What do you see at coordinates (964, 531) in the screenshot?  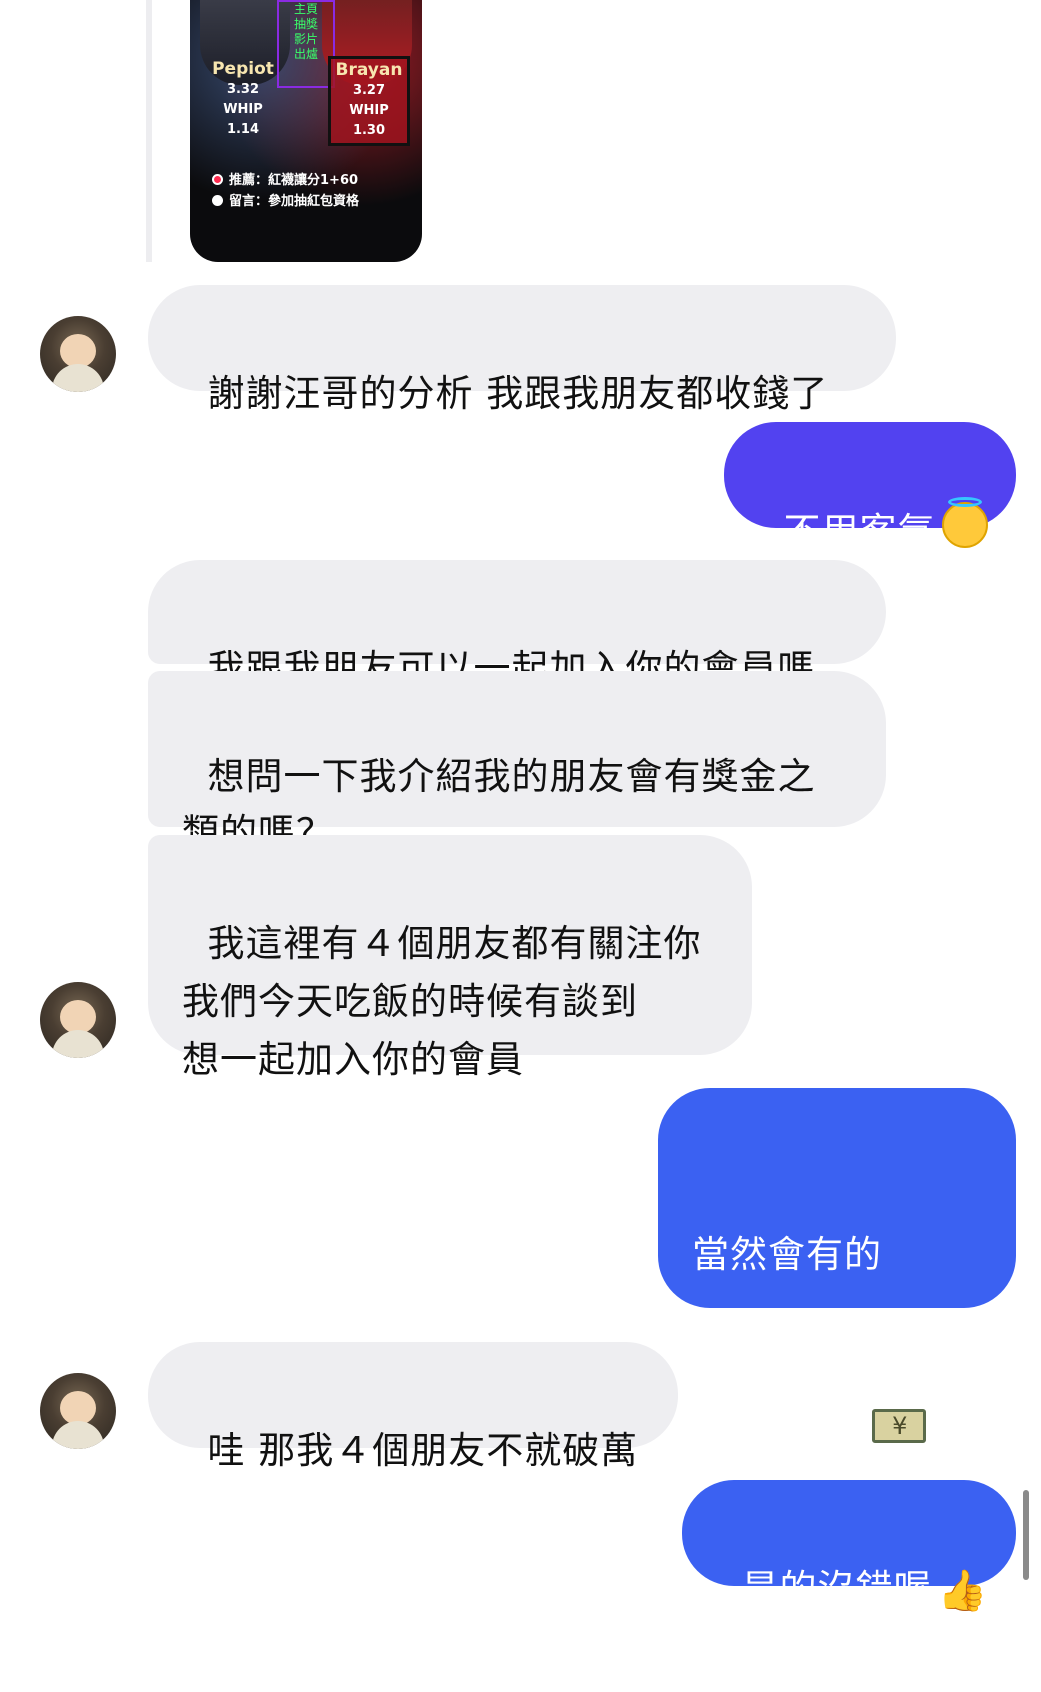 I see `smiling-face-with-halo-icon` at bounding box center [964, 531].